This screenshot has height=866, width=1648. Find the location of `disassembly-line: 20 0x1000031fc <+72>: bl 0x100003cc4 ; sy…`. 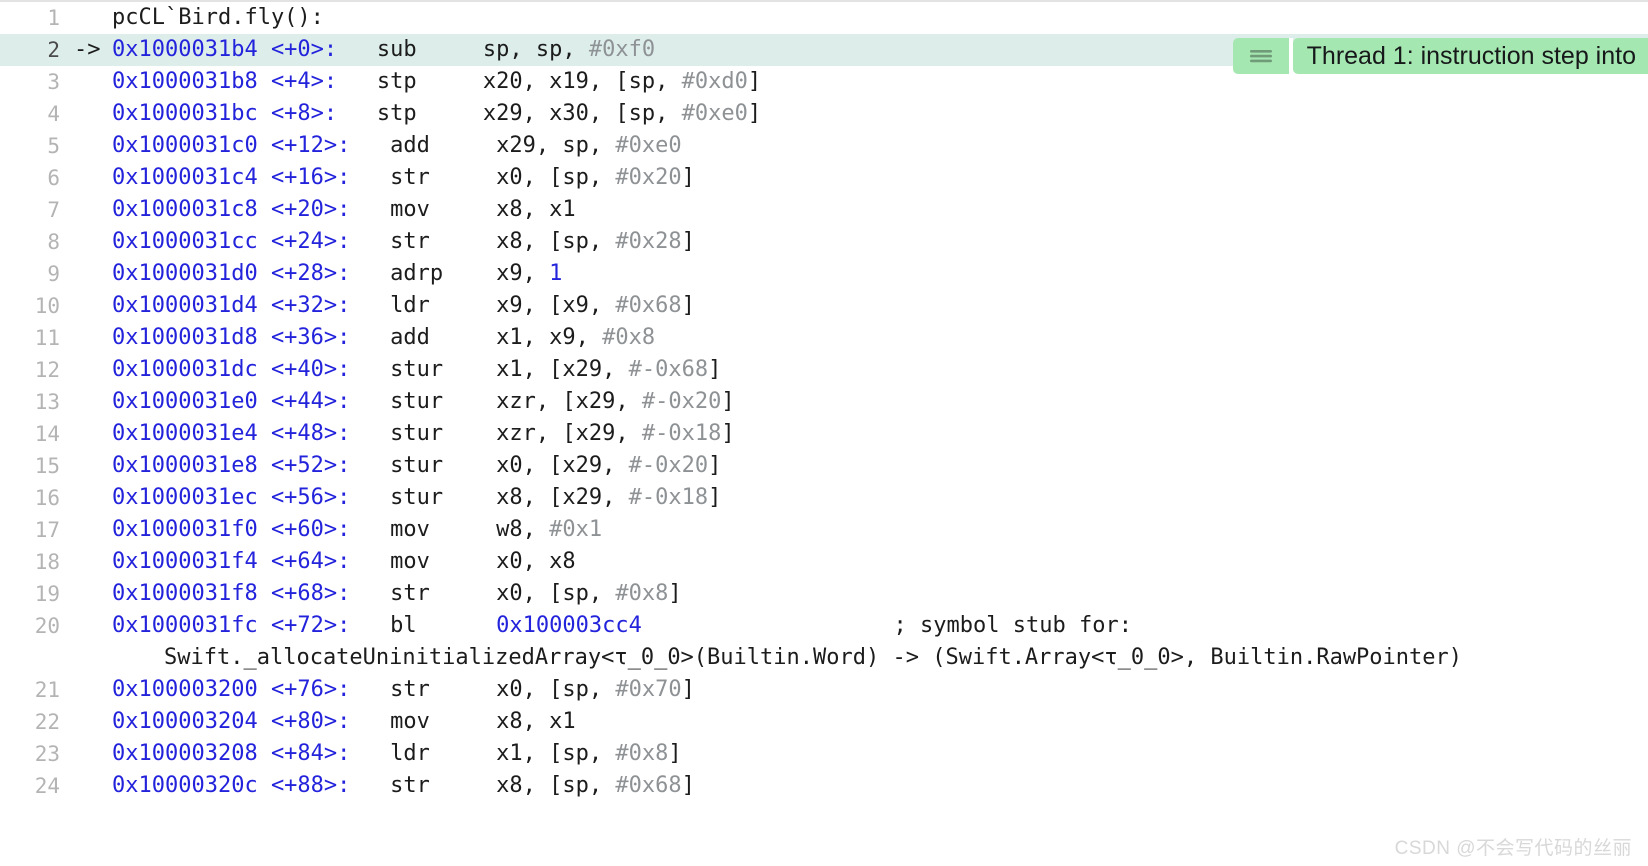

disassembly-line: 20 0x1000031fc <+72>: bl 0x100003cc4 ; sy… is located at coordinates (824, 642).